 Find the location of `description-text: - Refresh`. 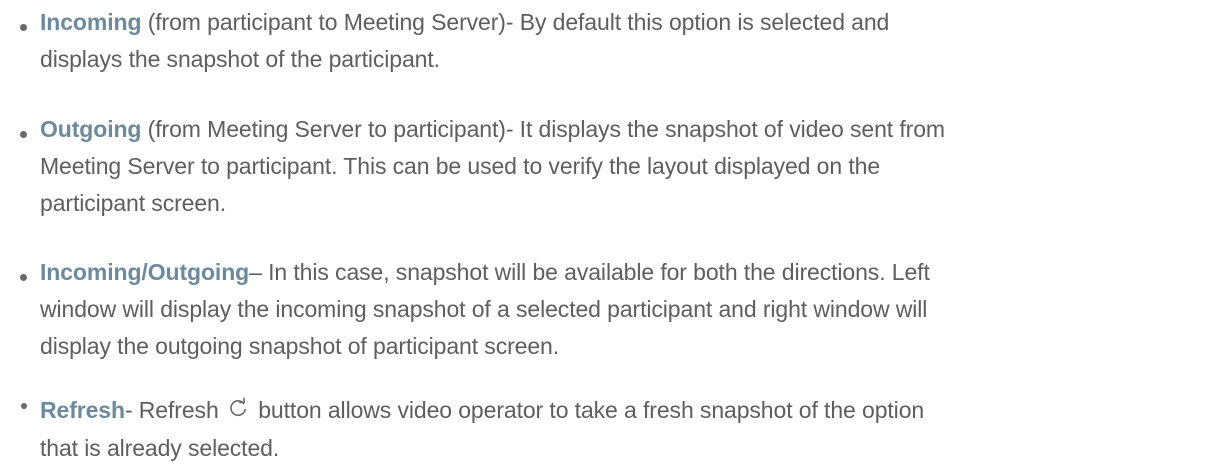

description-text: - Refresh is located at coordinates (174, 410).